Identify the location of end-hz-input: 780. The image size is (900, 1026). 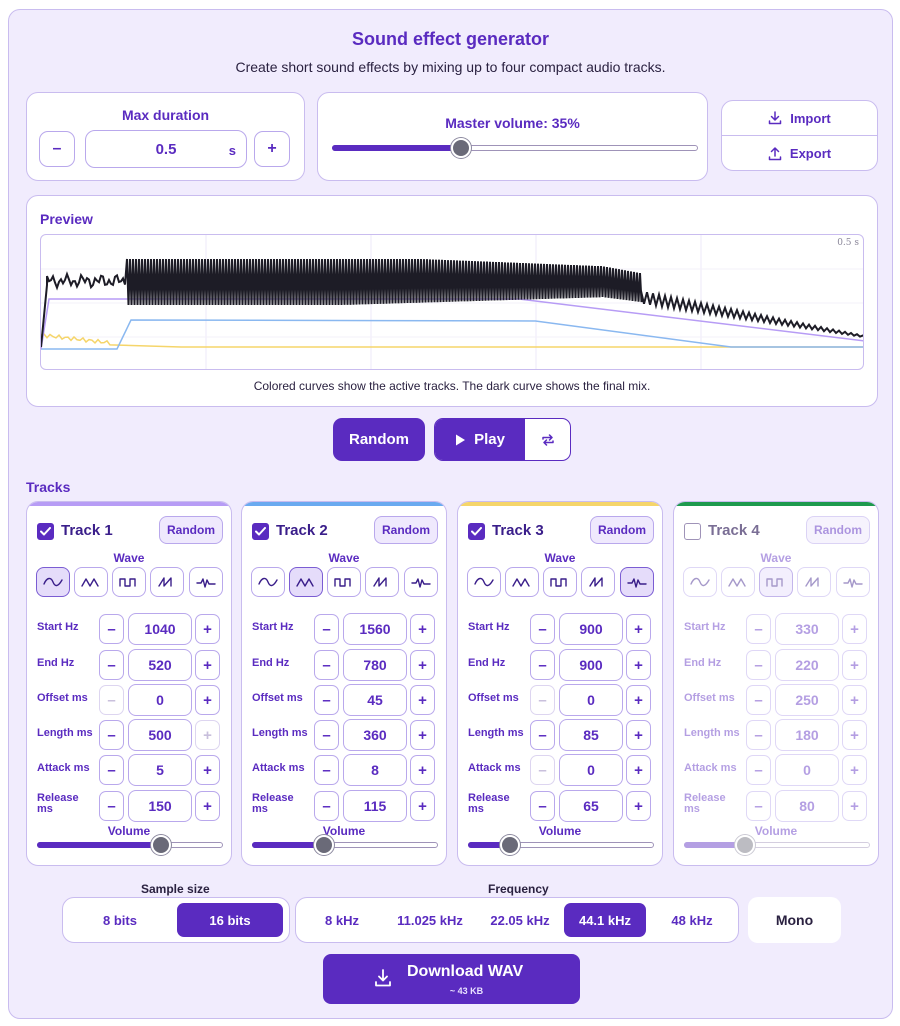
(375, 665).